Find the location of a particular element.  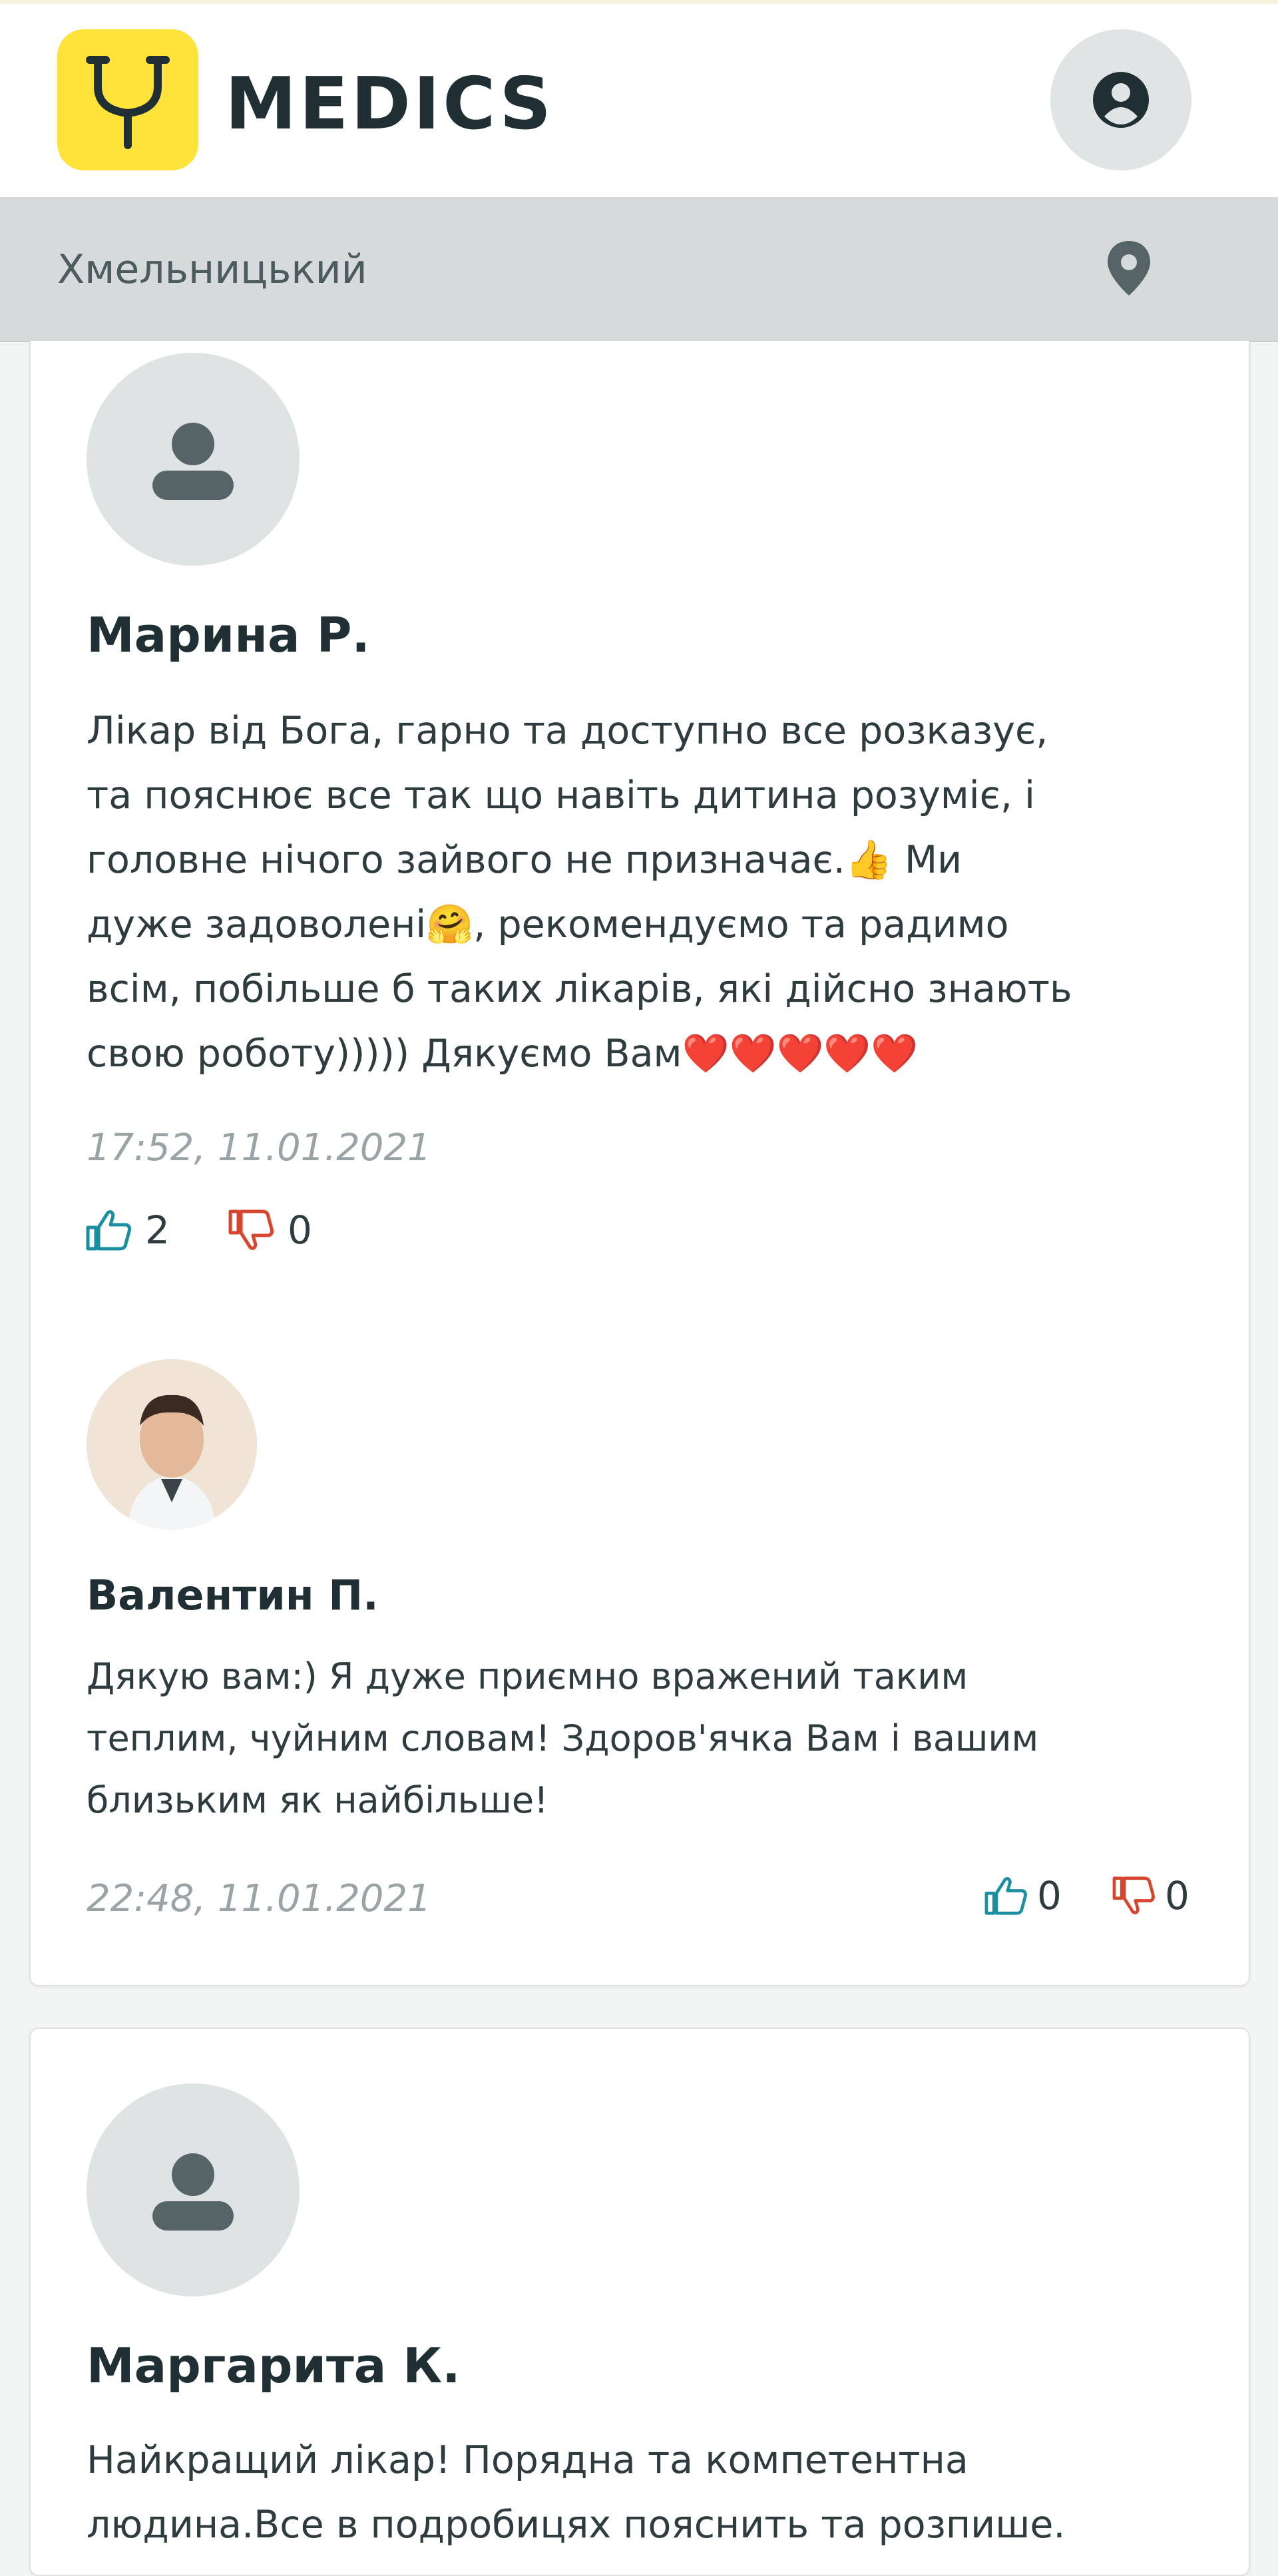

profile-button is located at coordinates (1120, 99).